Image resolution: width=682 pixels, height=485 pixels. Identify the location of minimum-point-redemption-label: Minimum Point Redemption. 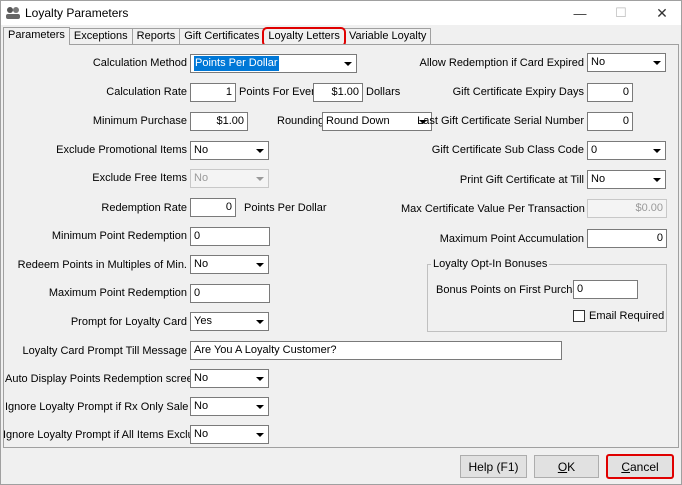
(119, 236).